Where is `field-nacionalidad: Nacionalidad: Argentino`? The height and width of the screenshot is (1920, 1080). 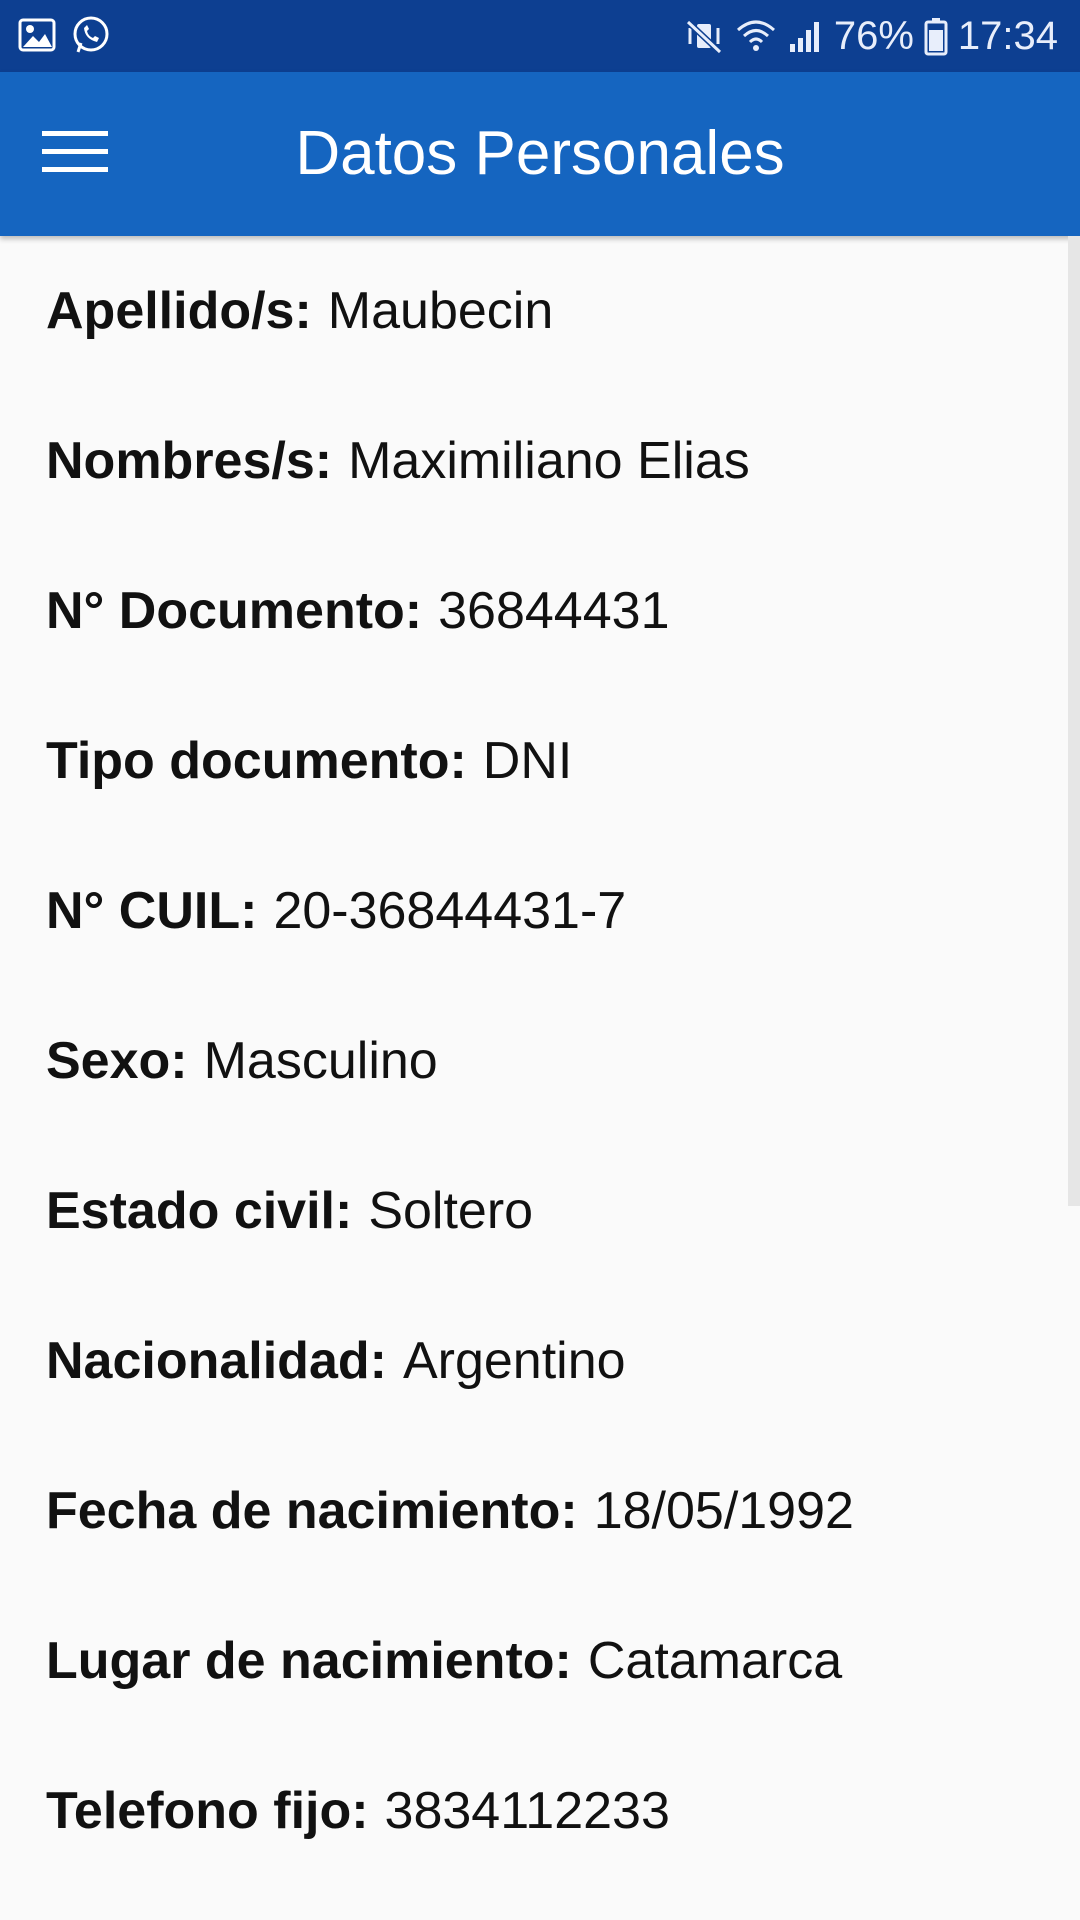 field-nacionalidad: Nacionalidad: Argentino is located at coordinates (534, 1361).